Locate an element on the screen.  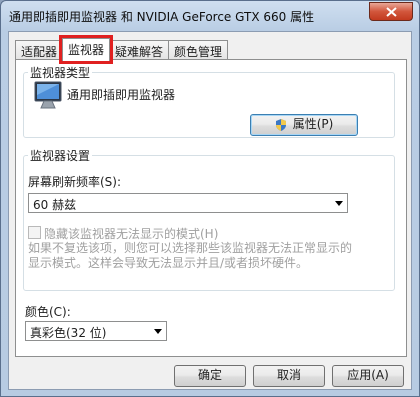
color-label: 颜色(C): is located at coordinates (48, 312).